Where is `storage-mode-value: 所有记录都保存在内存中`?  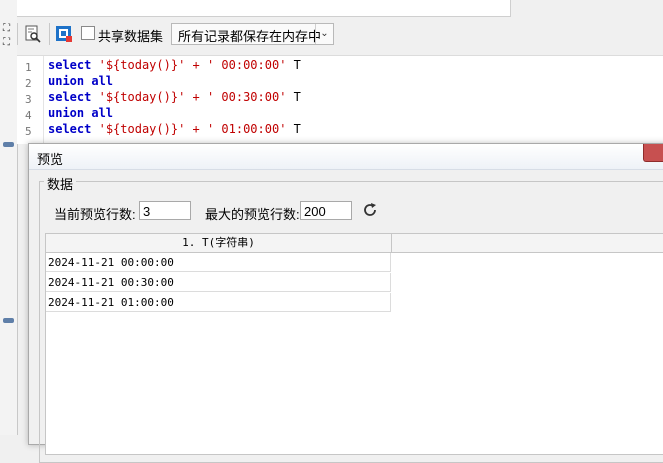 storage-mode-value: 所有记录都保存在内存中 is located at coordinates (250, 36).